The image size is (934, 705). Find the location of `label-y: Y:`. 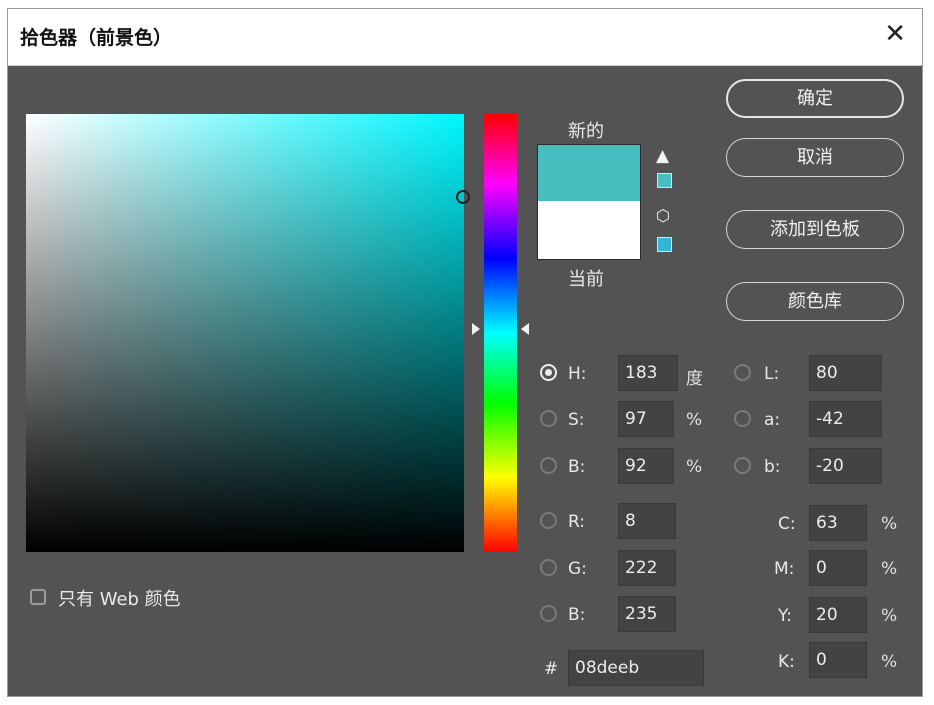

label-y: Y: is located at coordinates (785, 616).